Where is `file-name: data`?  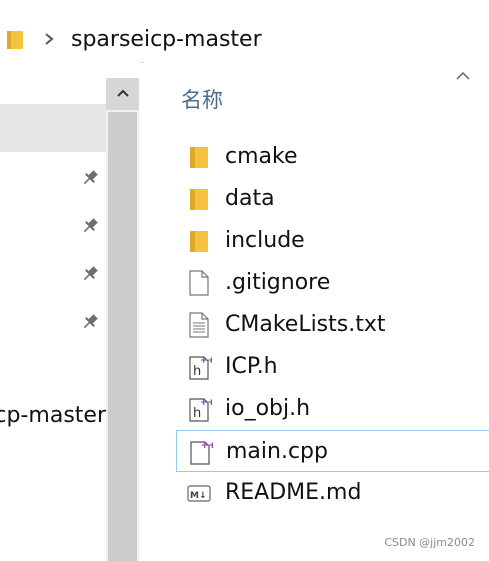
file-name: data is located at coordinates (250, 198).